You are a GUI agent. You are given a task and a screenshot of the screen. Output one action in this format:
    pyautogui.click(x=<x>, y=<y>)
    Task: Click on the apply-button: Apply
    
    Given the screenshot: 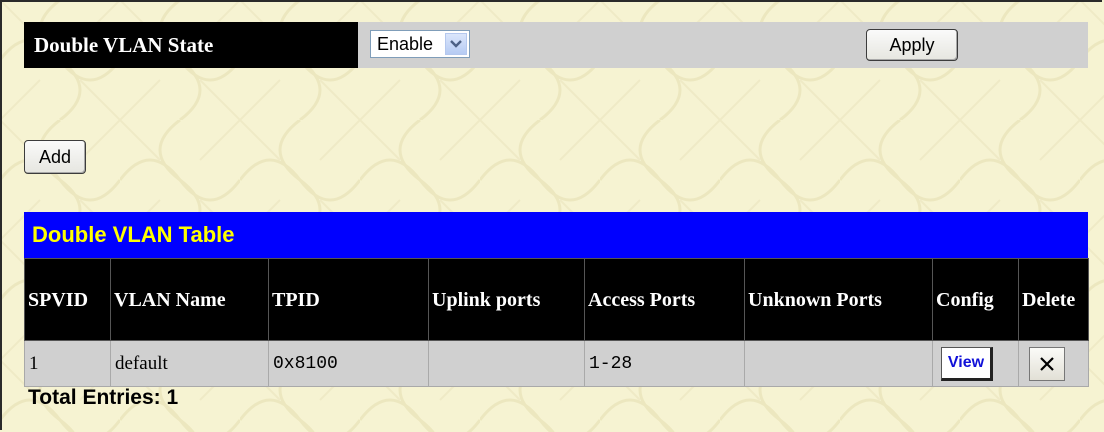 What is the action you would take?
    pyautogui.click(x=912, y=45)
    